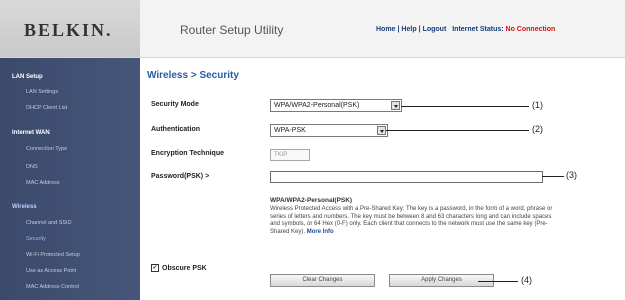  Describe the element at coordinates (180, 176) in the screenshot. I see `password-label: Password(PSK) >` at that location.